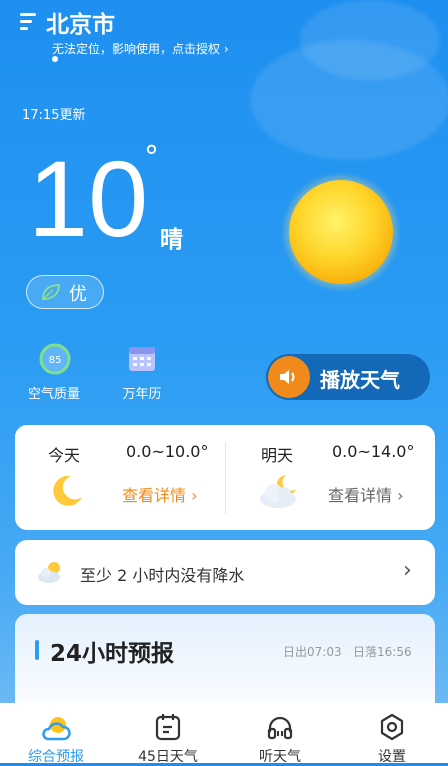  I want to click on aqi-badge: 优, so click(65, 292).